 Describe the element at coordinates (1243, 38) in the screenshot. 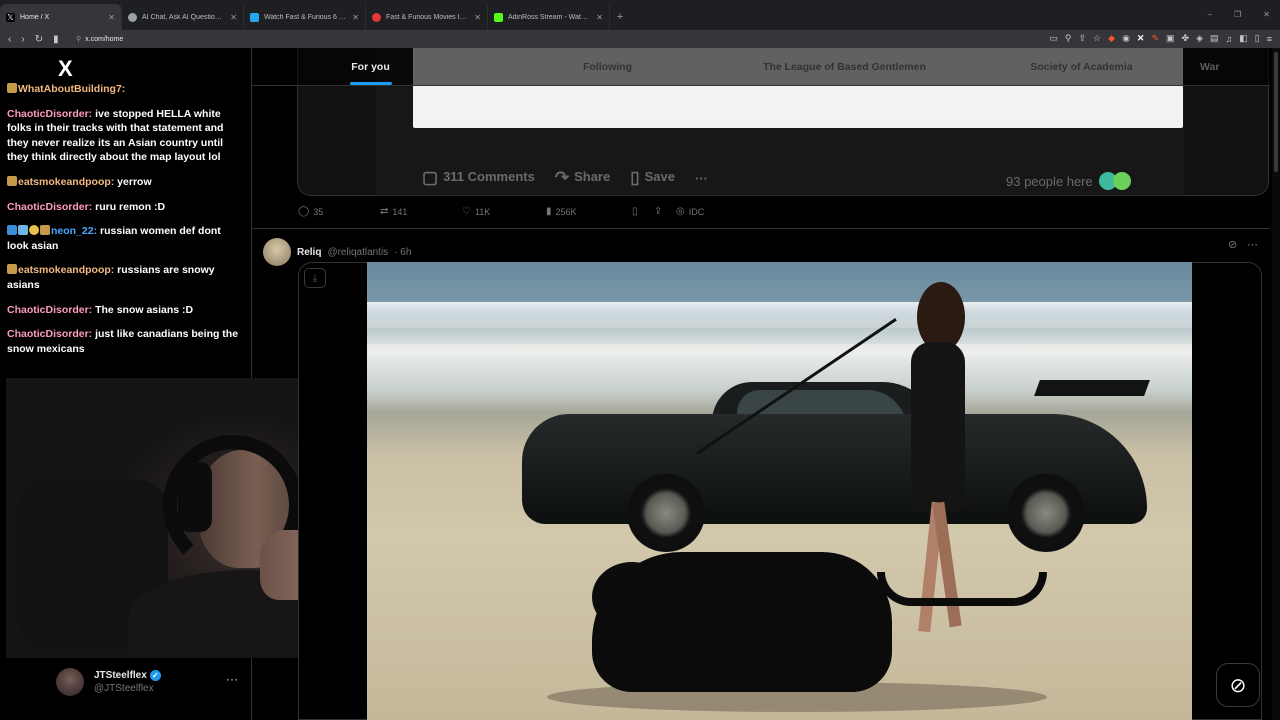

I see `sidebar-icon: ◧` at that location.